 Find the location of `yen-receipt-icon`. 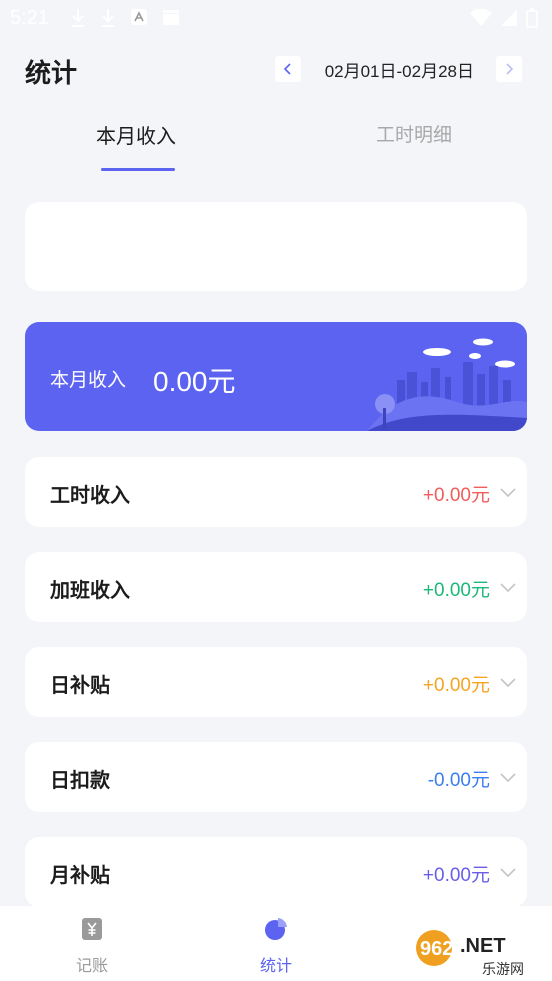

yen-receipt-icon is located at coordinates (92, 929).